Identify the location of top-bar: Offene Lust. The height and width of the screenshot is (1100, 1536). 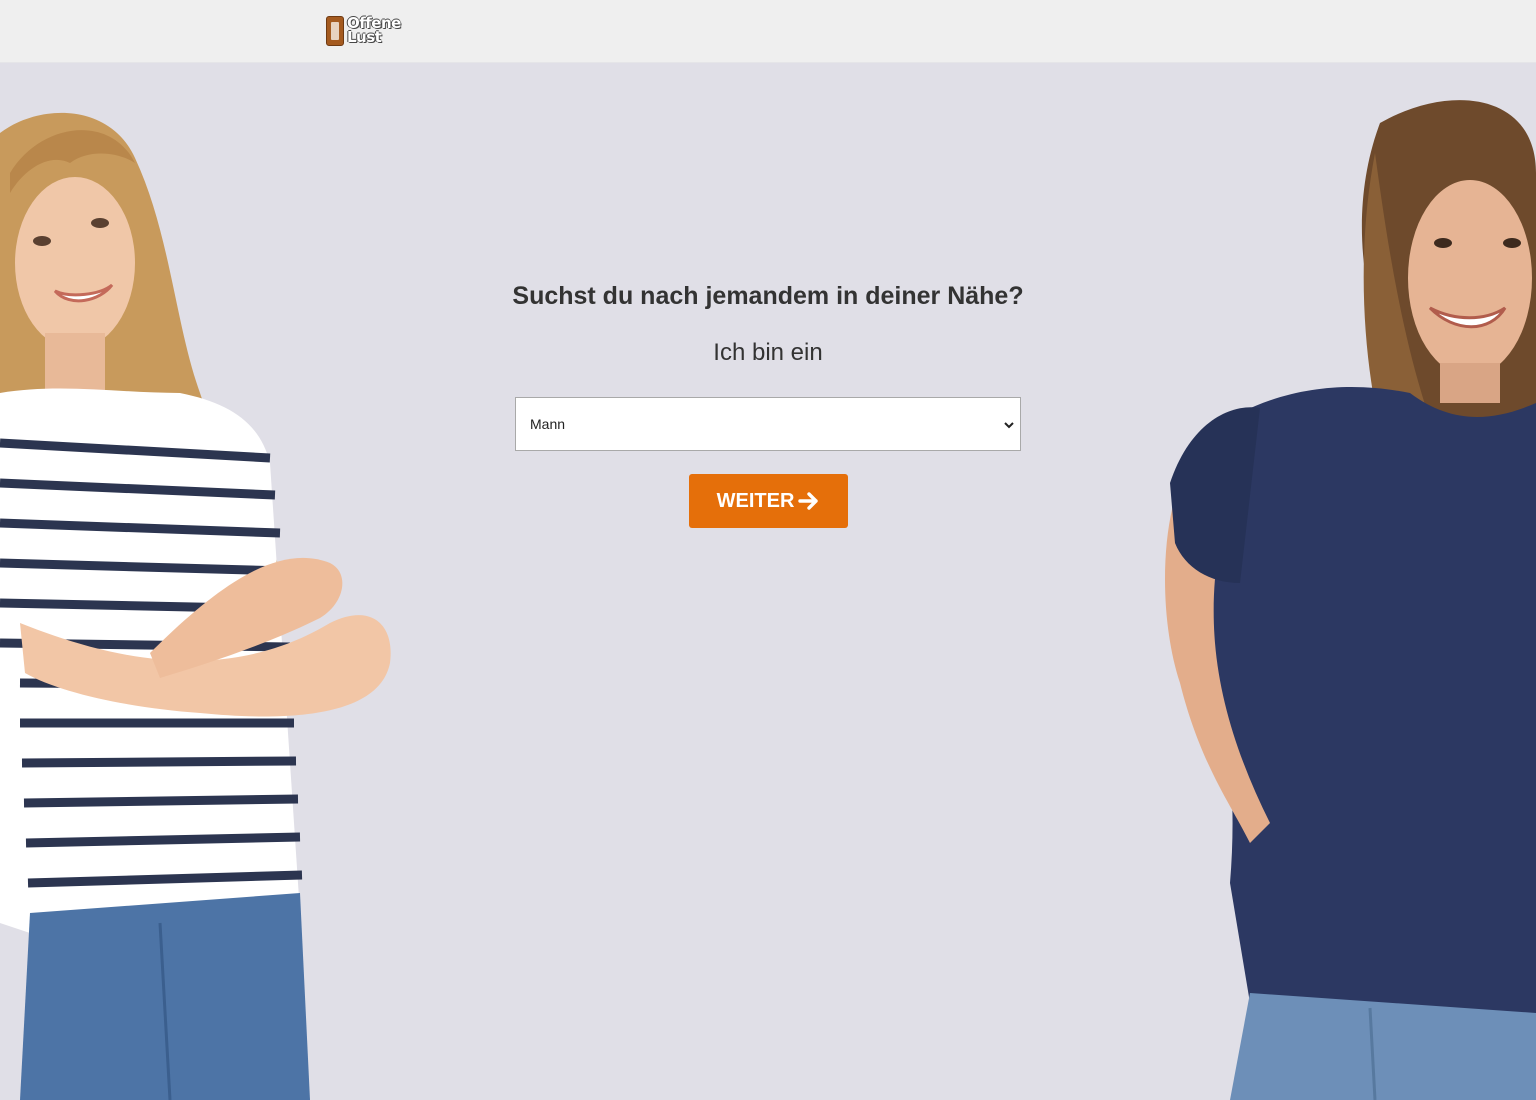
(768, 31).